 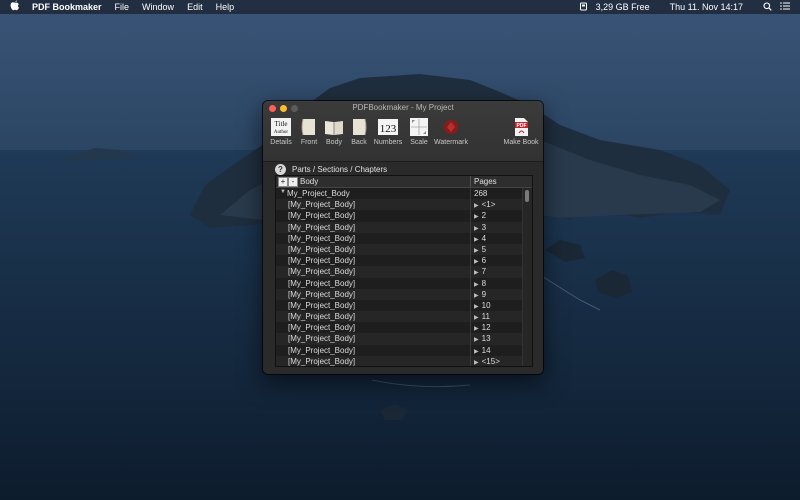 I want to click on toolbar-watermark-button: Watermark, so click(x=451, y=131).